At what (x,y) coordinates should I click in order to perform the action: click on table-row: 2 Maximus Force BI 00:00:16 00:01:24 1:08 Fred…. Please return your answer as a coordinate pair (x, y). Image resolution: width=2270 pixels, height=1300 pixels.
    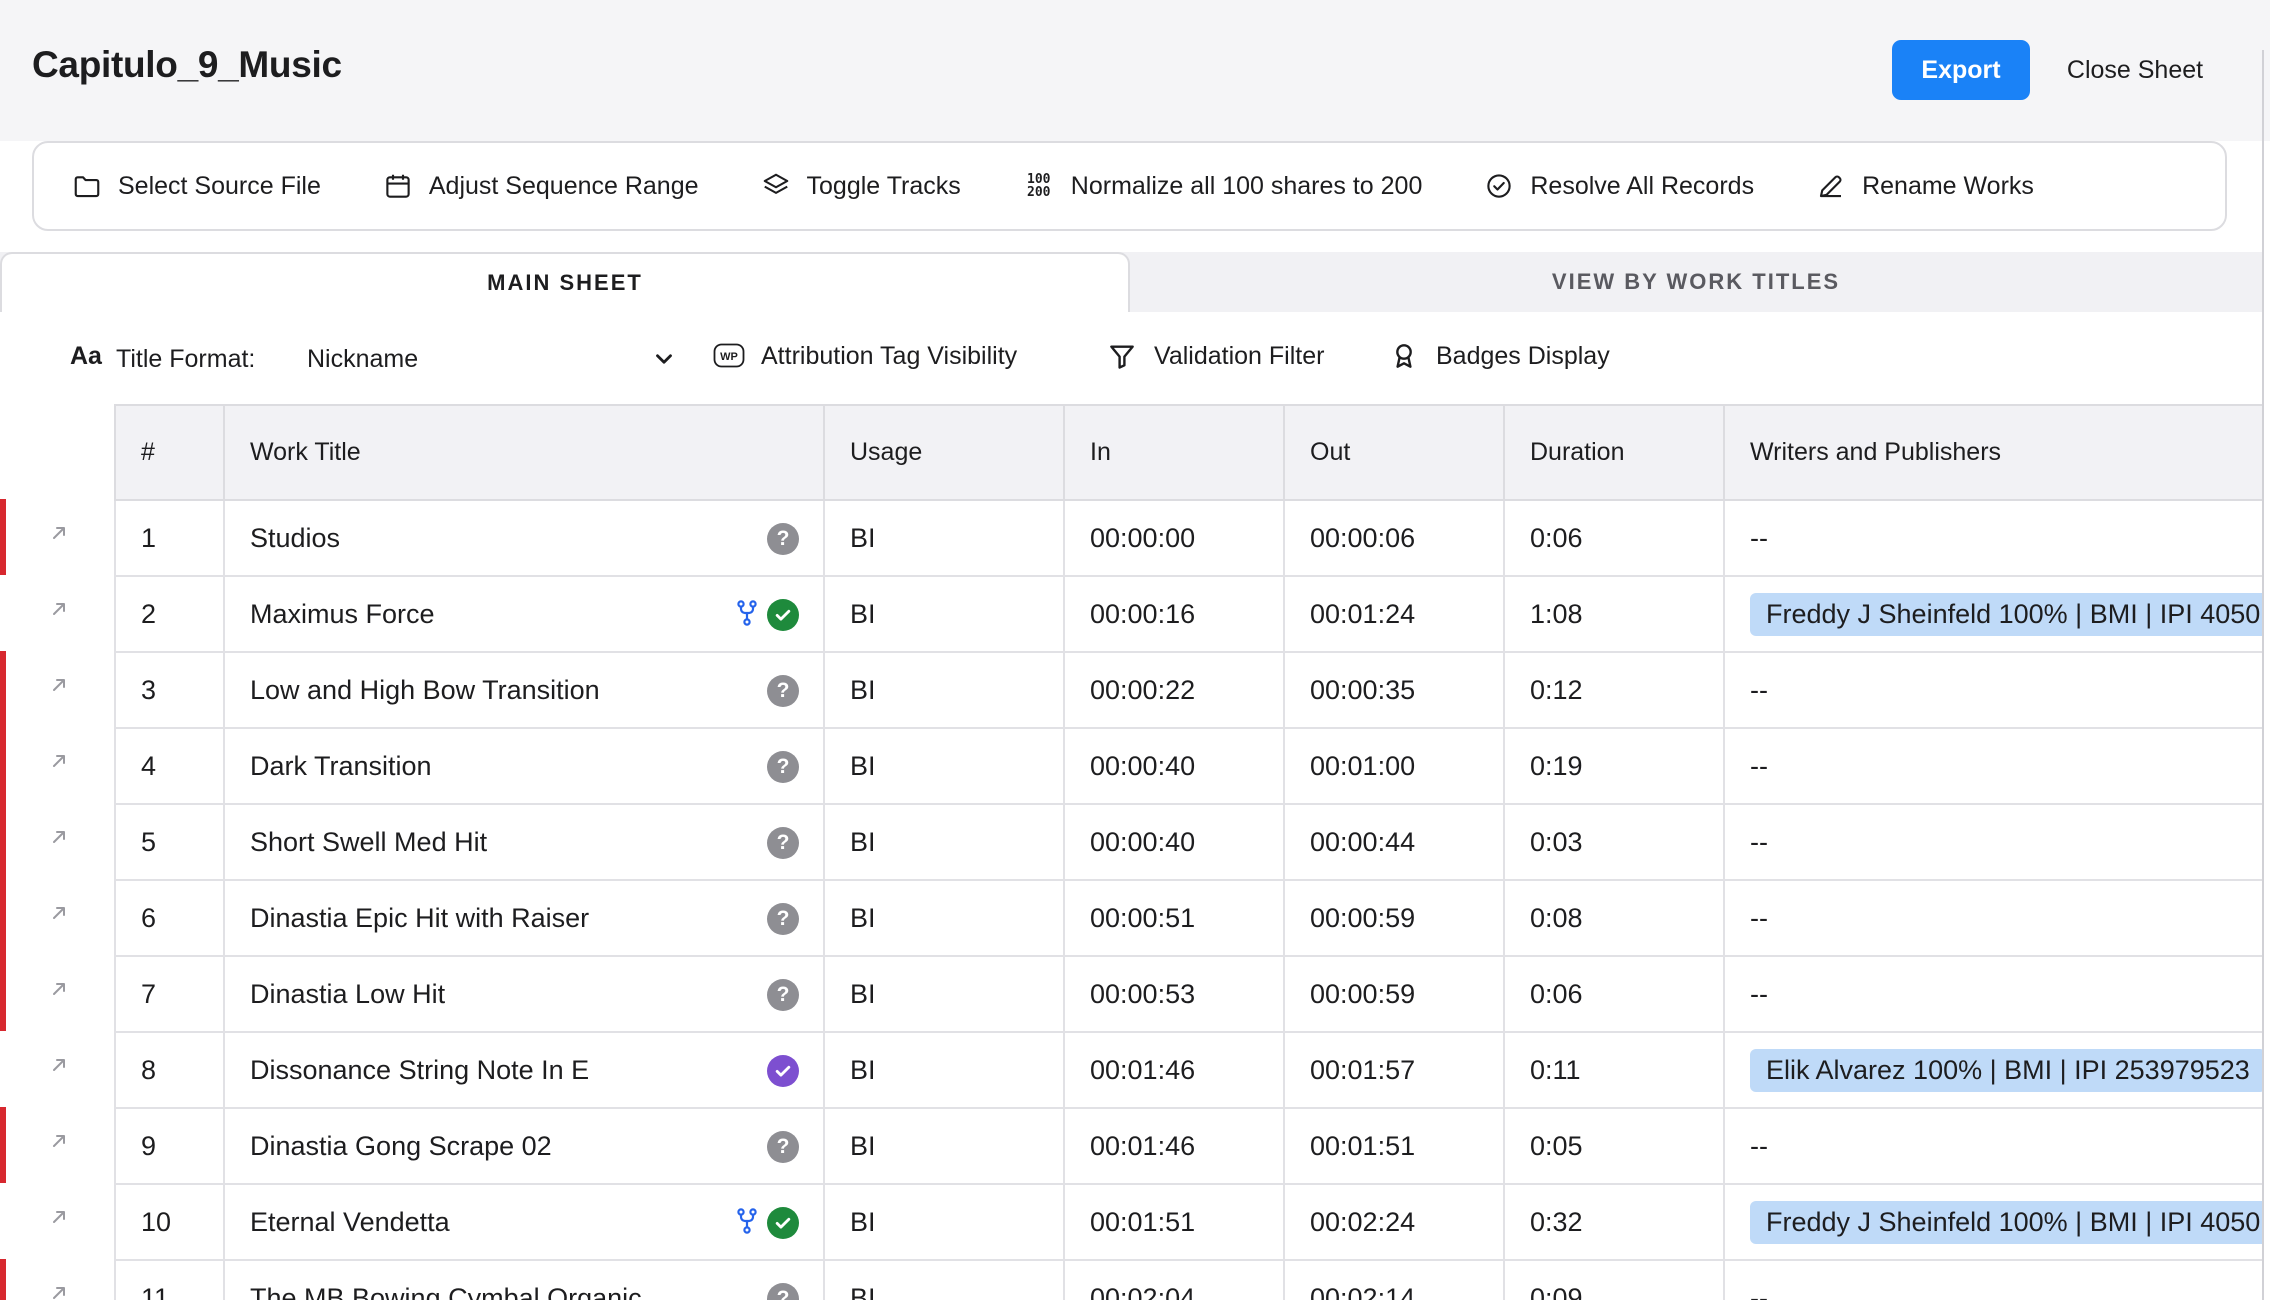
    Looking at the image, I should click on (1188, 614).